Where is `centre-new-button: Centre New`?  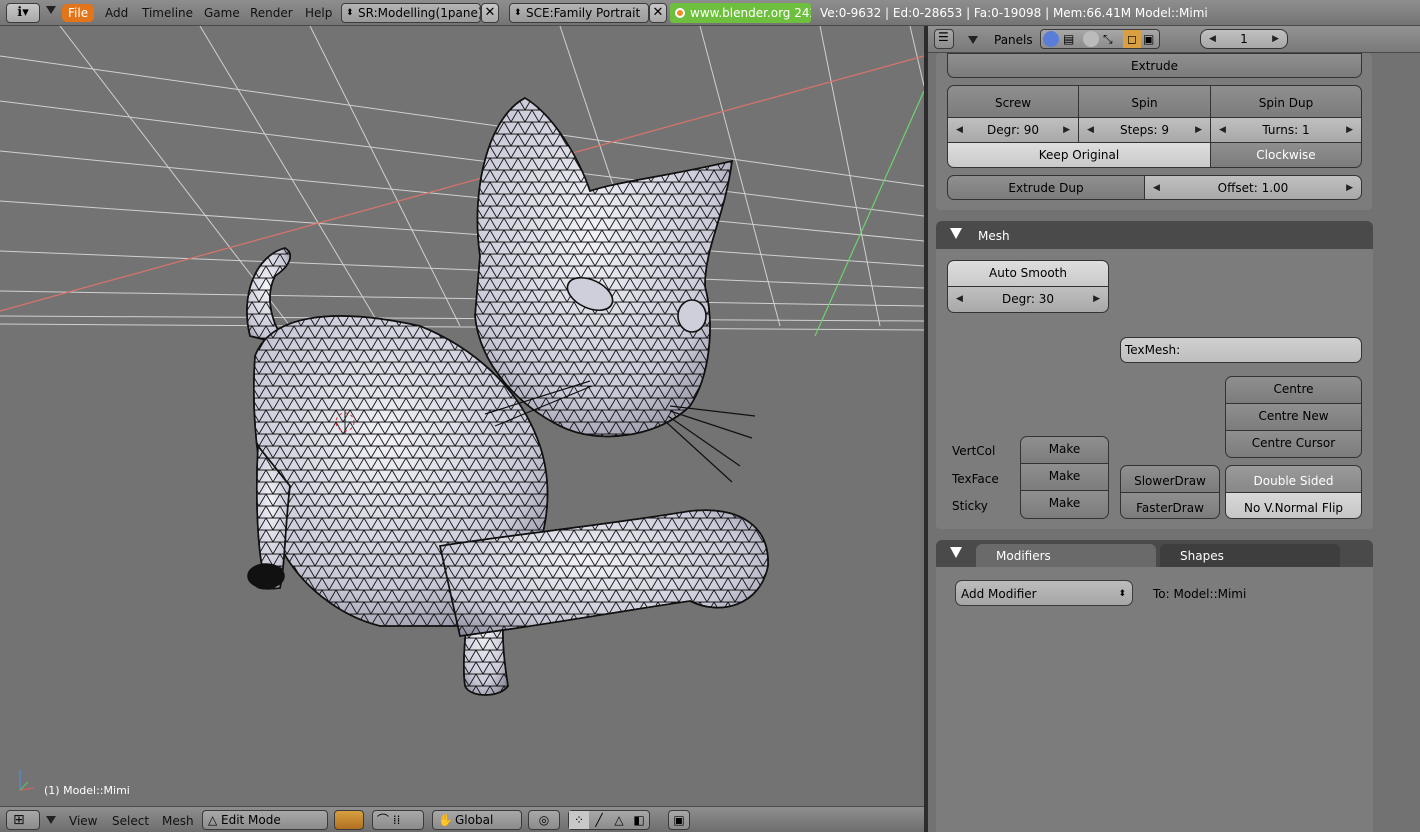 centre-new-button: Centre New is located at coordinates (1293, 417).